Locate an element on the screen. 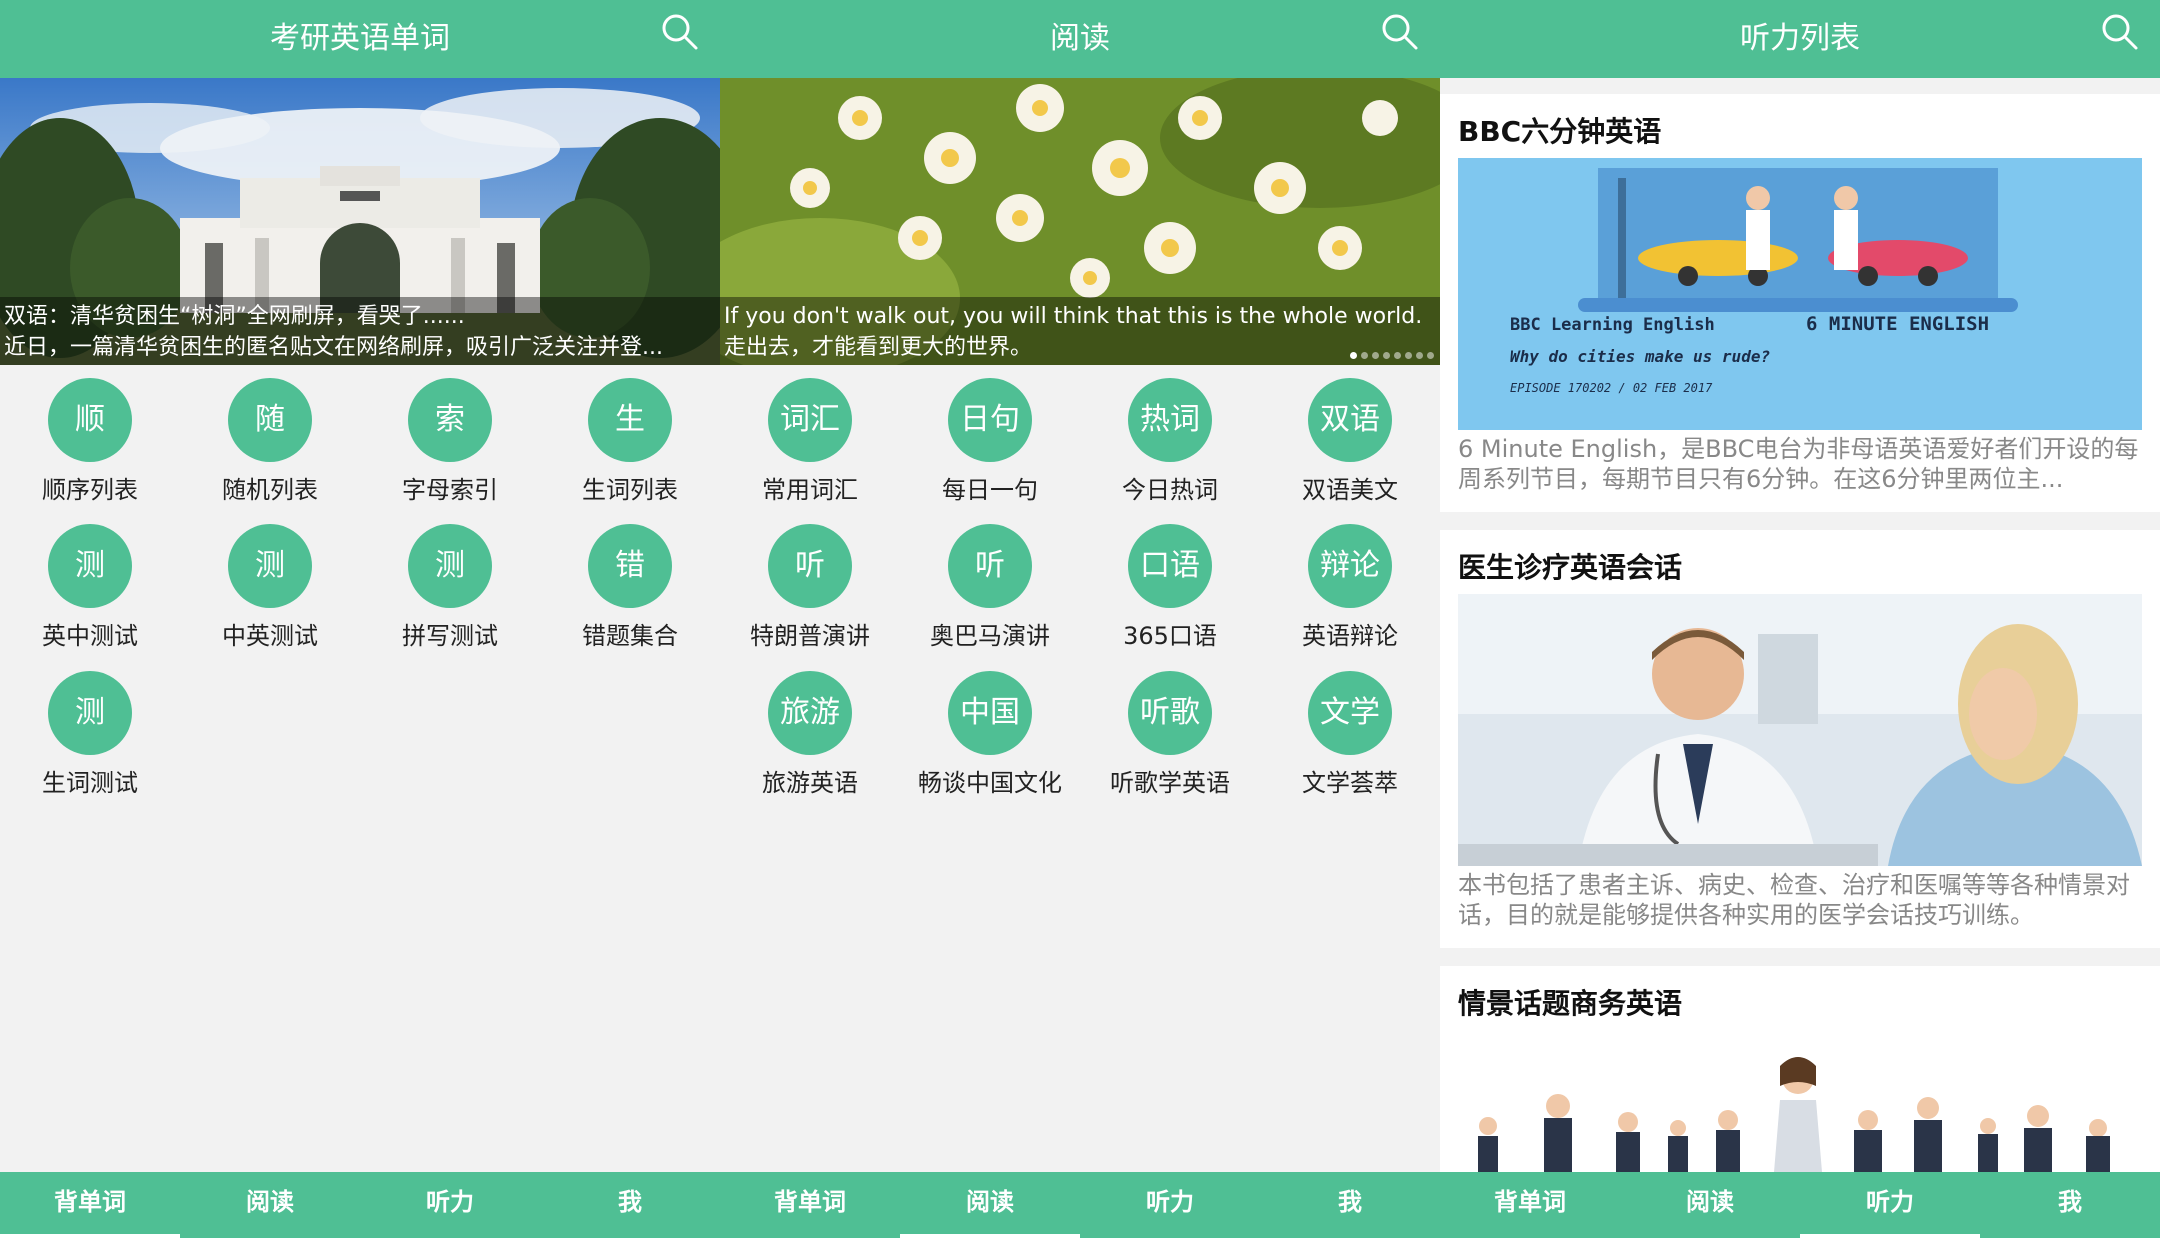  menu-item-wrong-answers: 错错题集合 is located at coordinates (630, 592).